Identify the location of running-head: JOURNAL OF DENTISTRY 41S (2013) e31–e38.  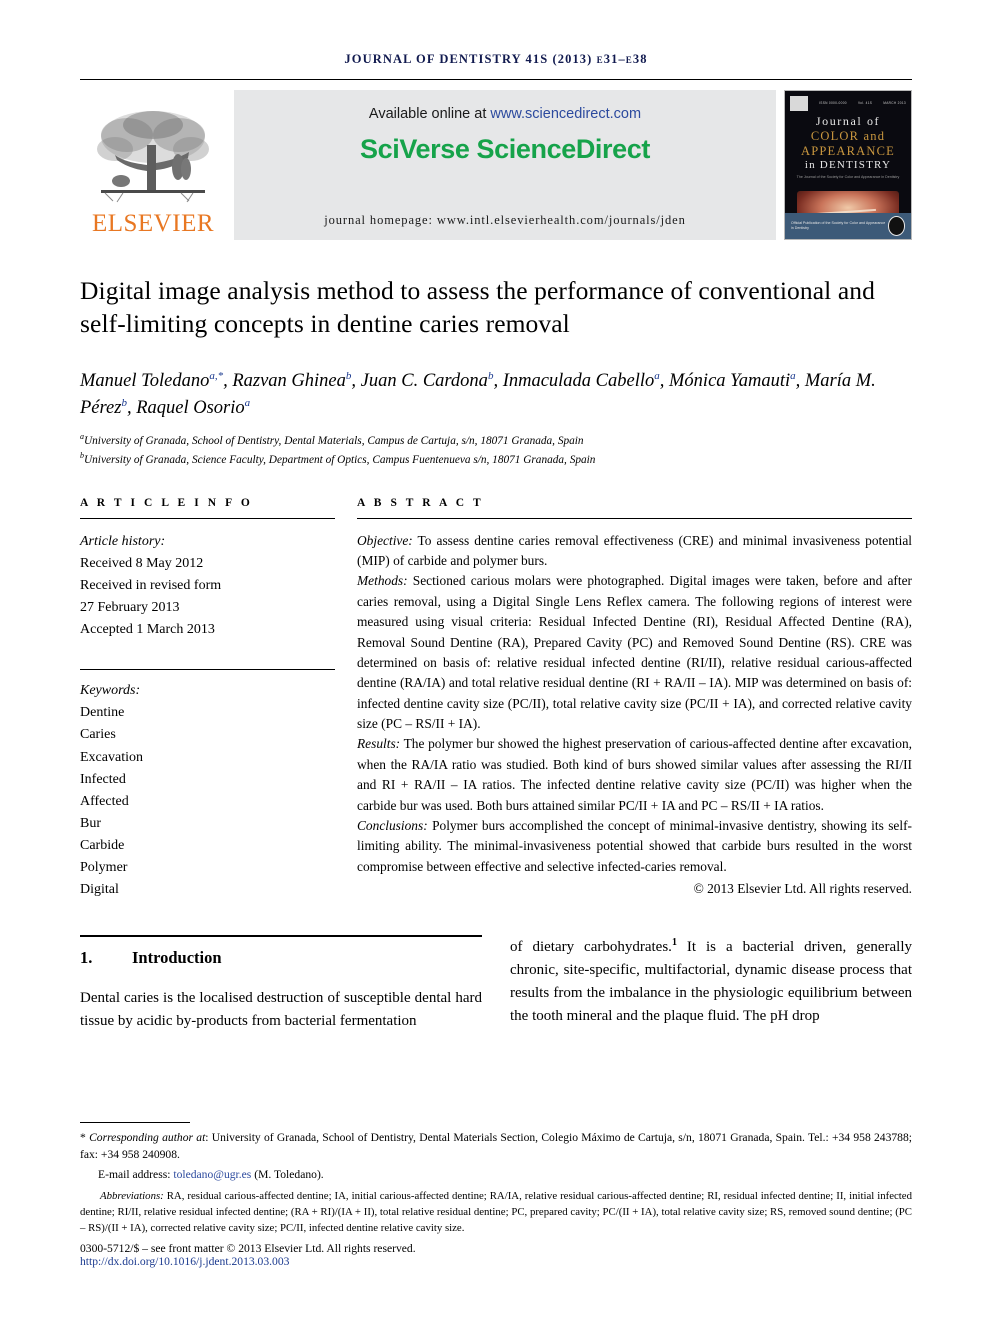
(496, 59).